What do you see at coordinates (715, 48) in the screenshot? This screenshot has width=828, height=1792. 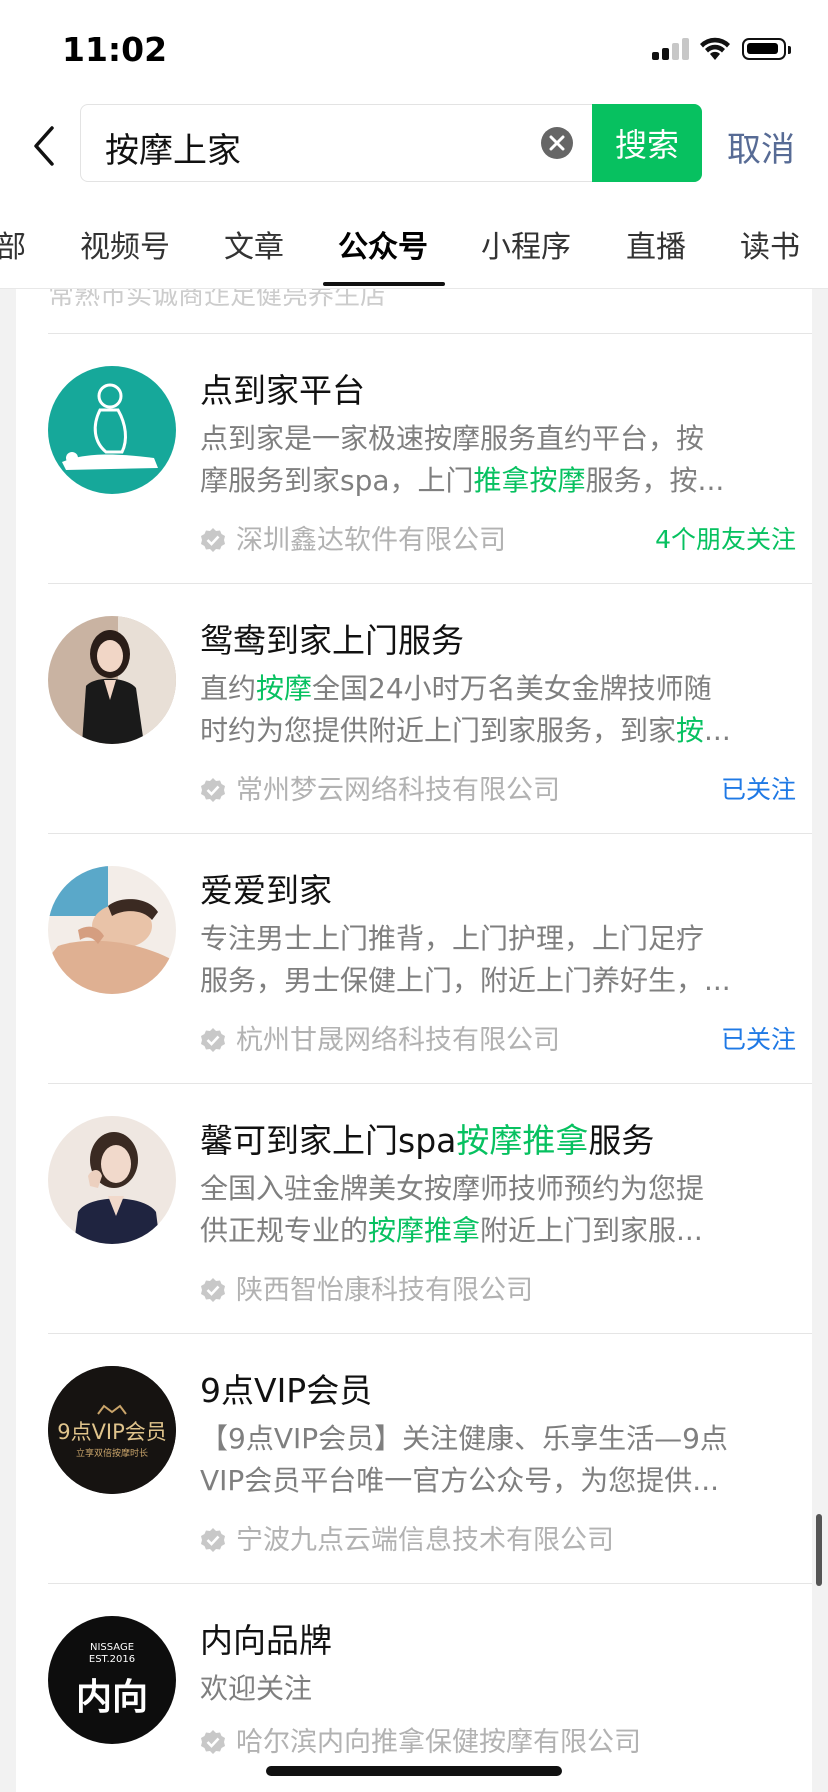 I see `wifi-icon` at bounding box center [715, 48].